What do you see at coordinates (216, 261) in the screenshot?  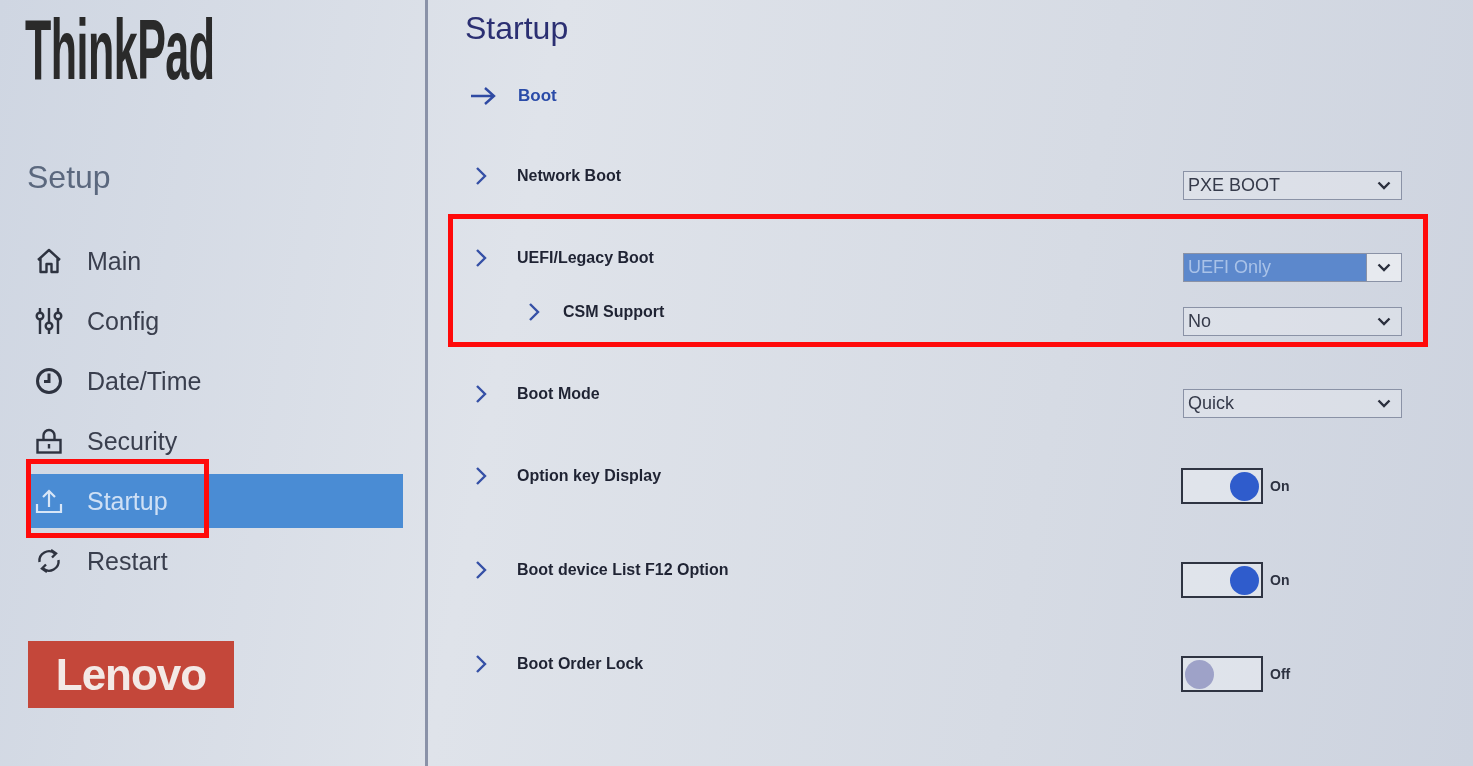 I see `nav-item: Main` at bounding box center [216, 261].